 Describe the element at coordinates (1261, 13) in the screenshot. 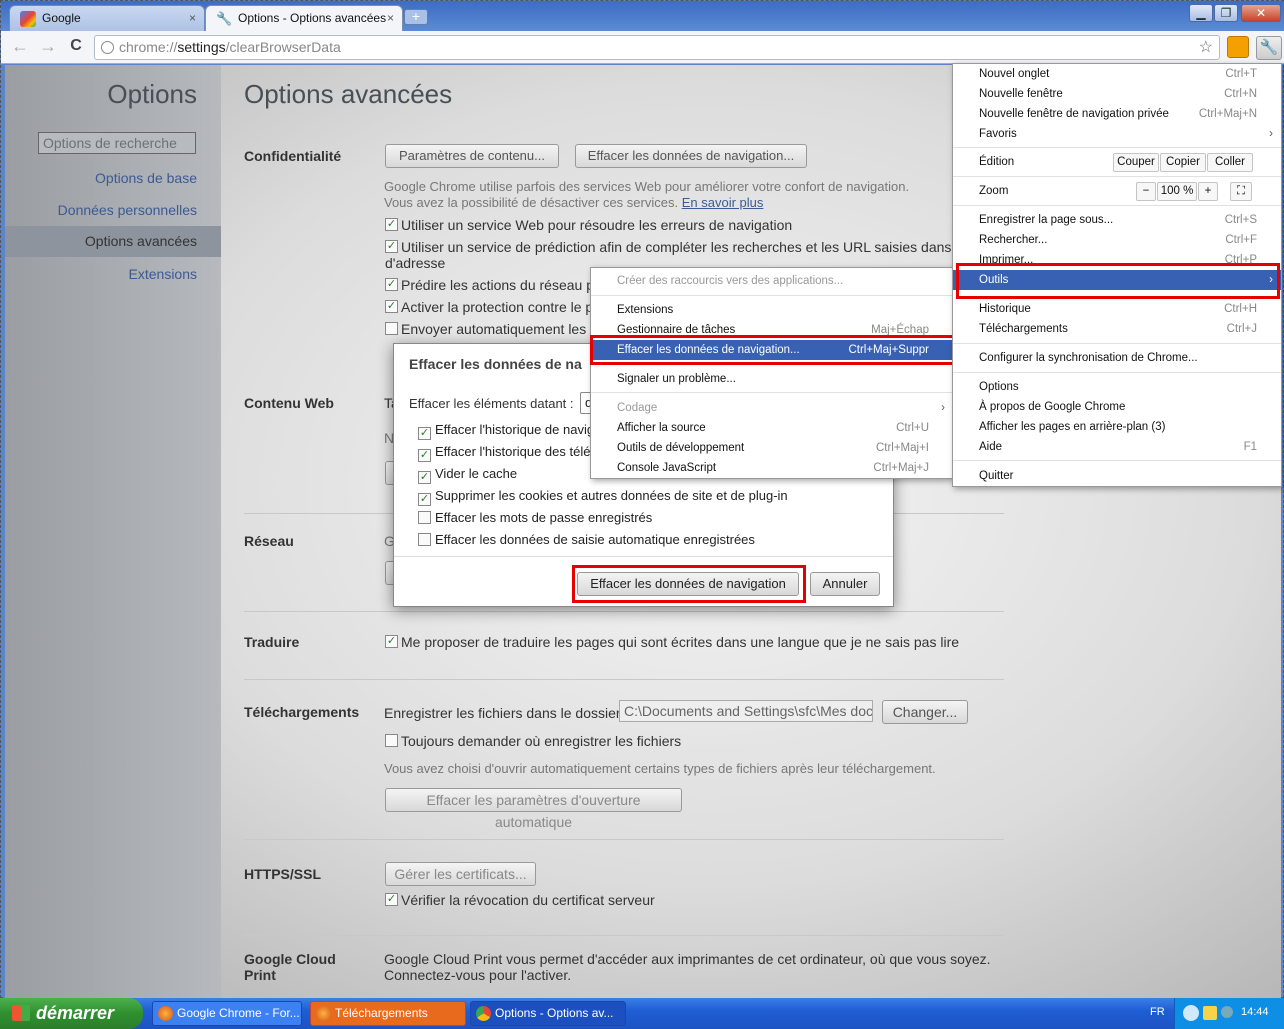

I see `close-window-button: ✕` at that location.